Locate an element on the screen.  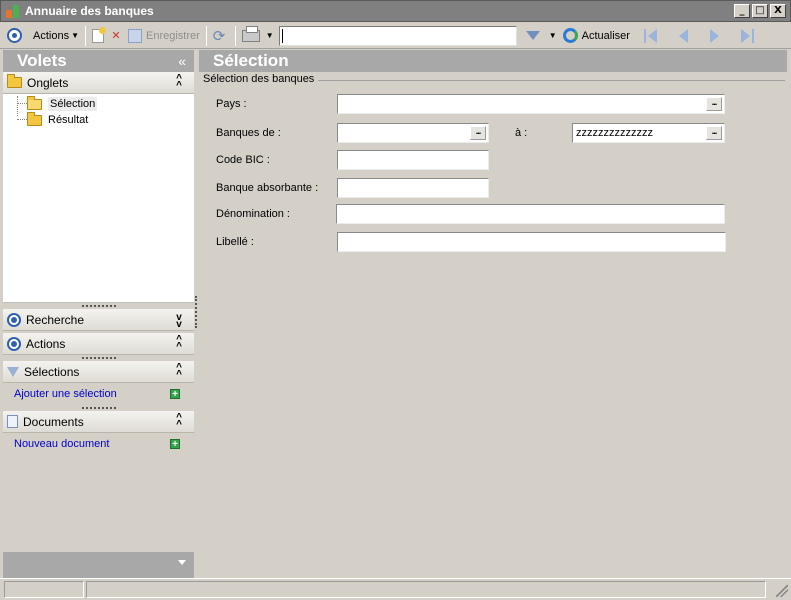
title-bar: Annuaire des banques _ □ X is located at coordinates (395, 11).